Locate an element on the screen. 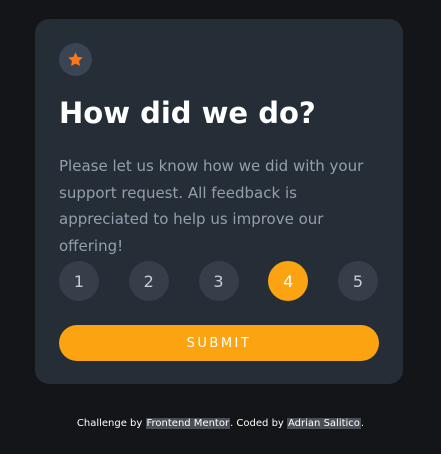 The image size is (441, 454). frontend-mentor-link: Frontend Mentor is located at coordinates (188, 423).